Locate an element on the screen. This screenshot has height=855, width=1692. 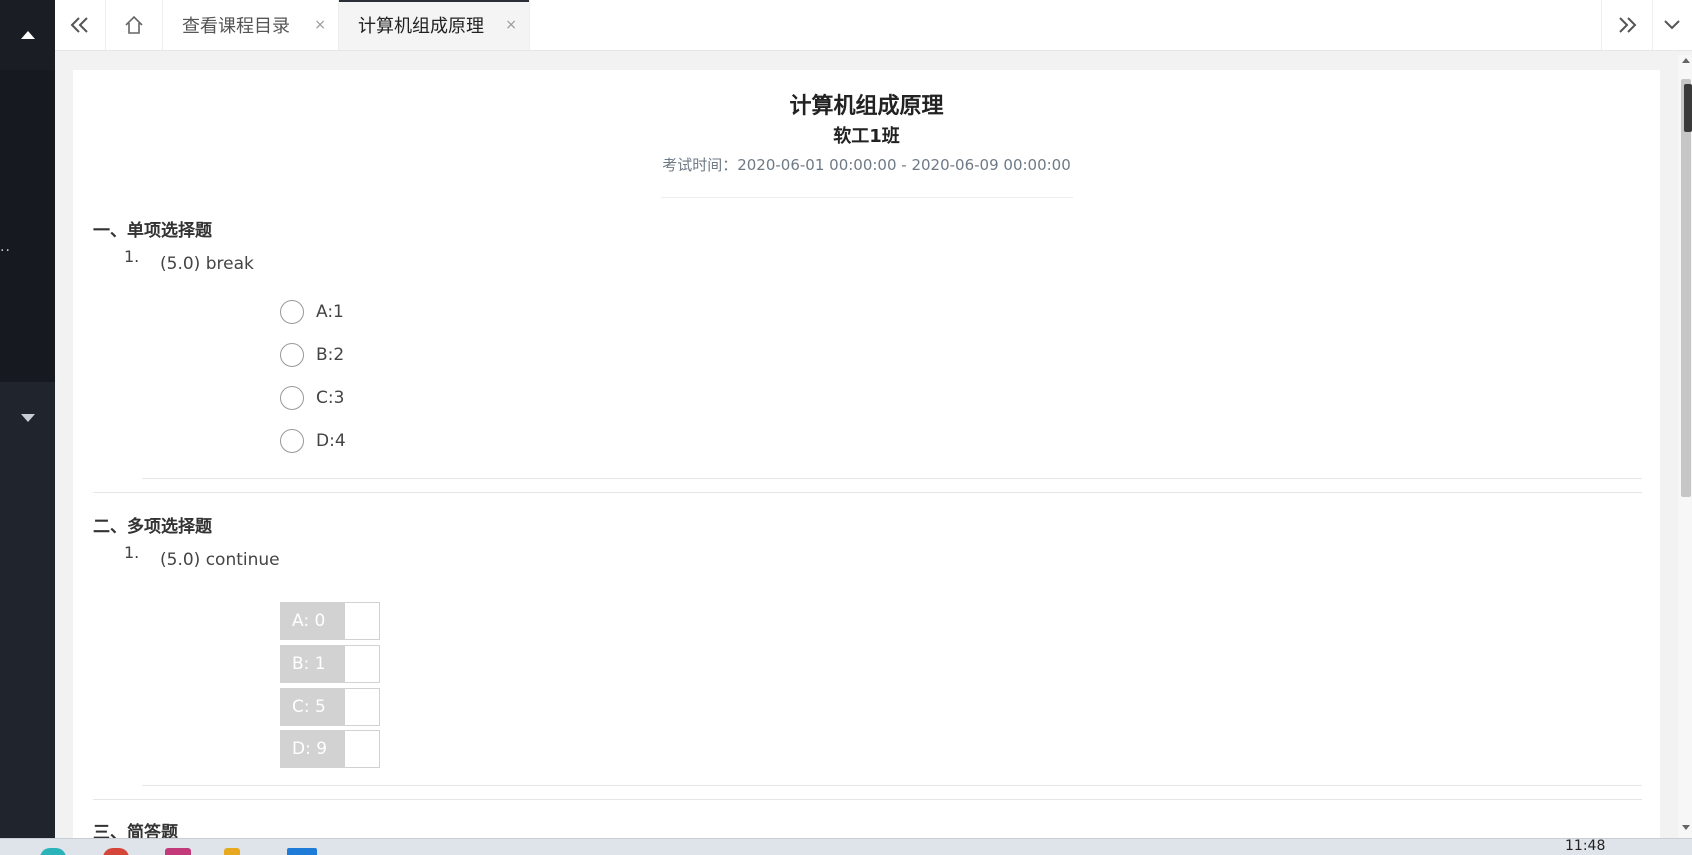
checkbox-label: B: 1 is located at coordinates (312, 664).